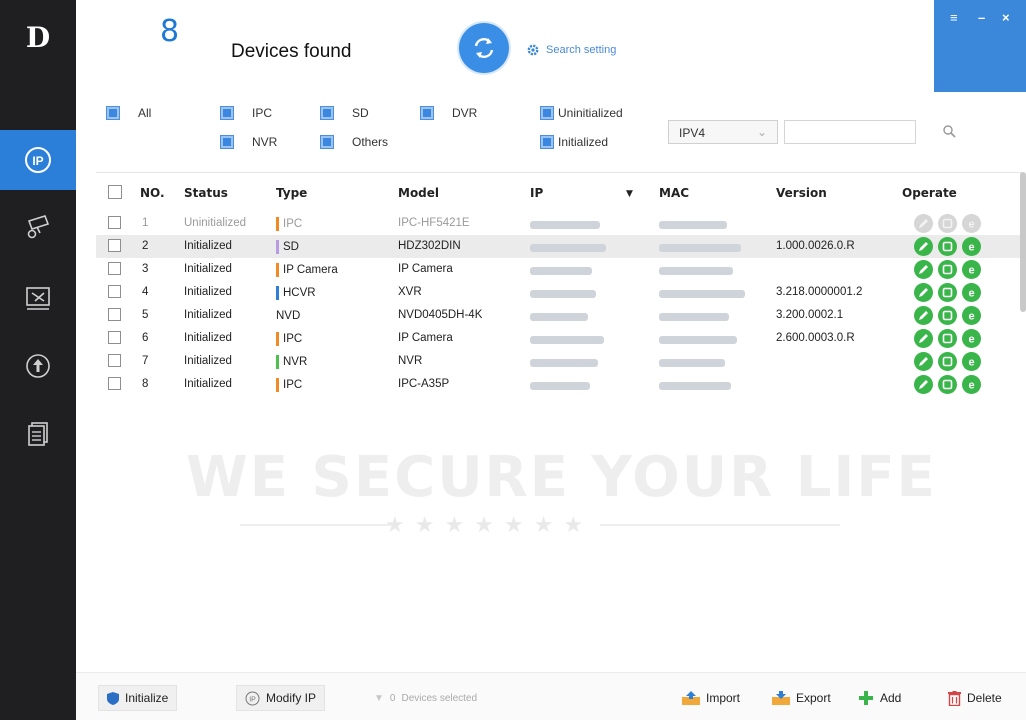 The height and width of the screenshot is (720, 1026). Describe the element at coordinates (1006, 17) in the screenshot. I see `close-button: ×` at that location.